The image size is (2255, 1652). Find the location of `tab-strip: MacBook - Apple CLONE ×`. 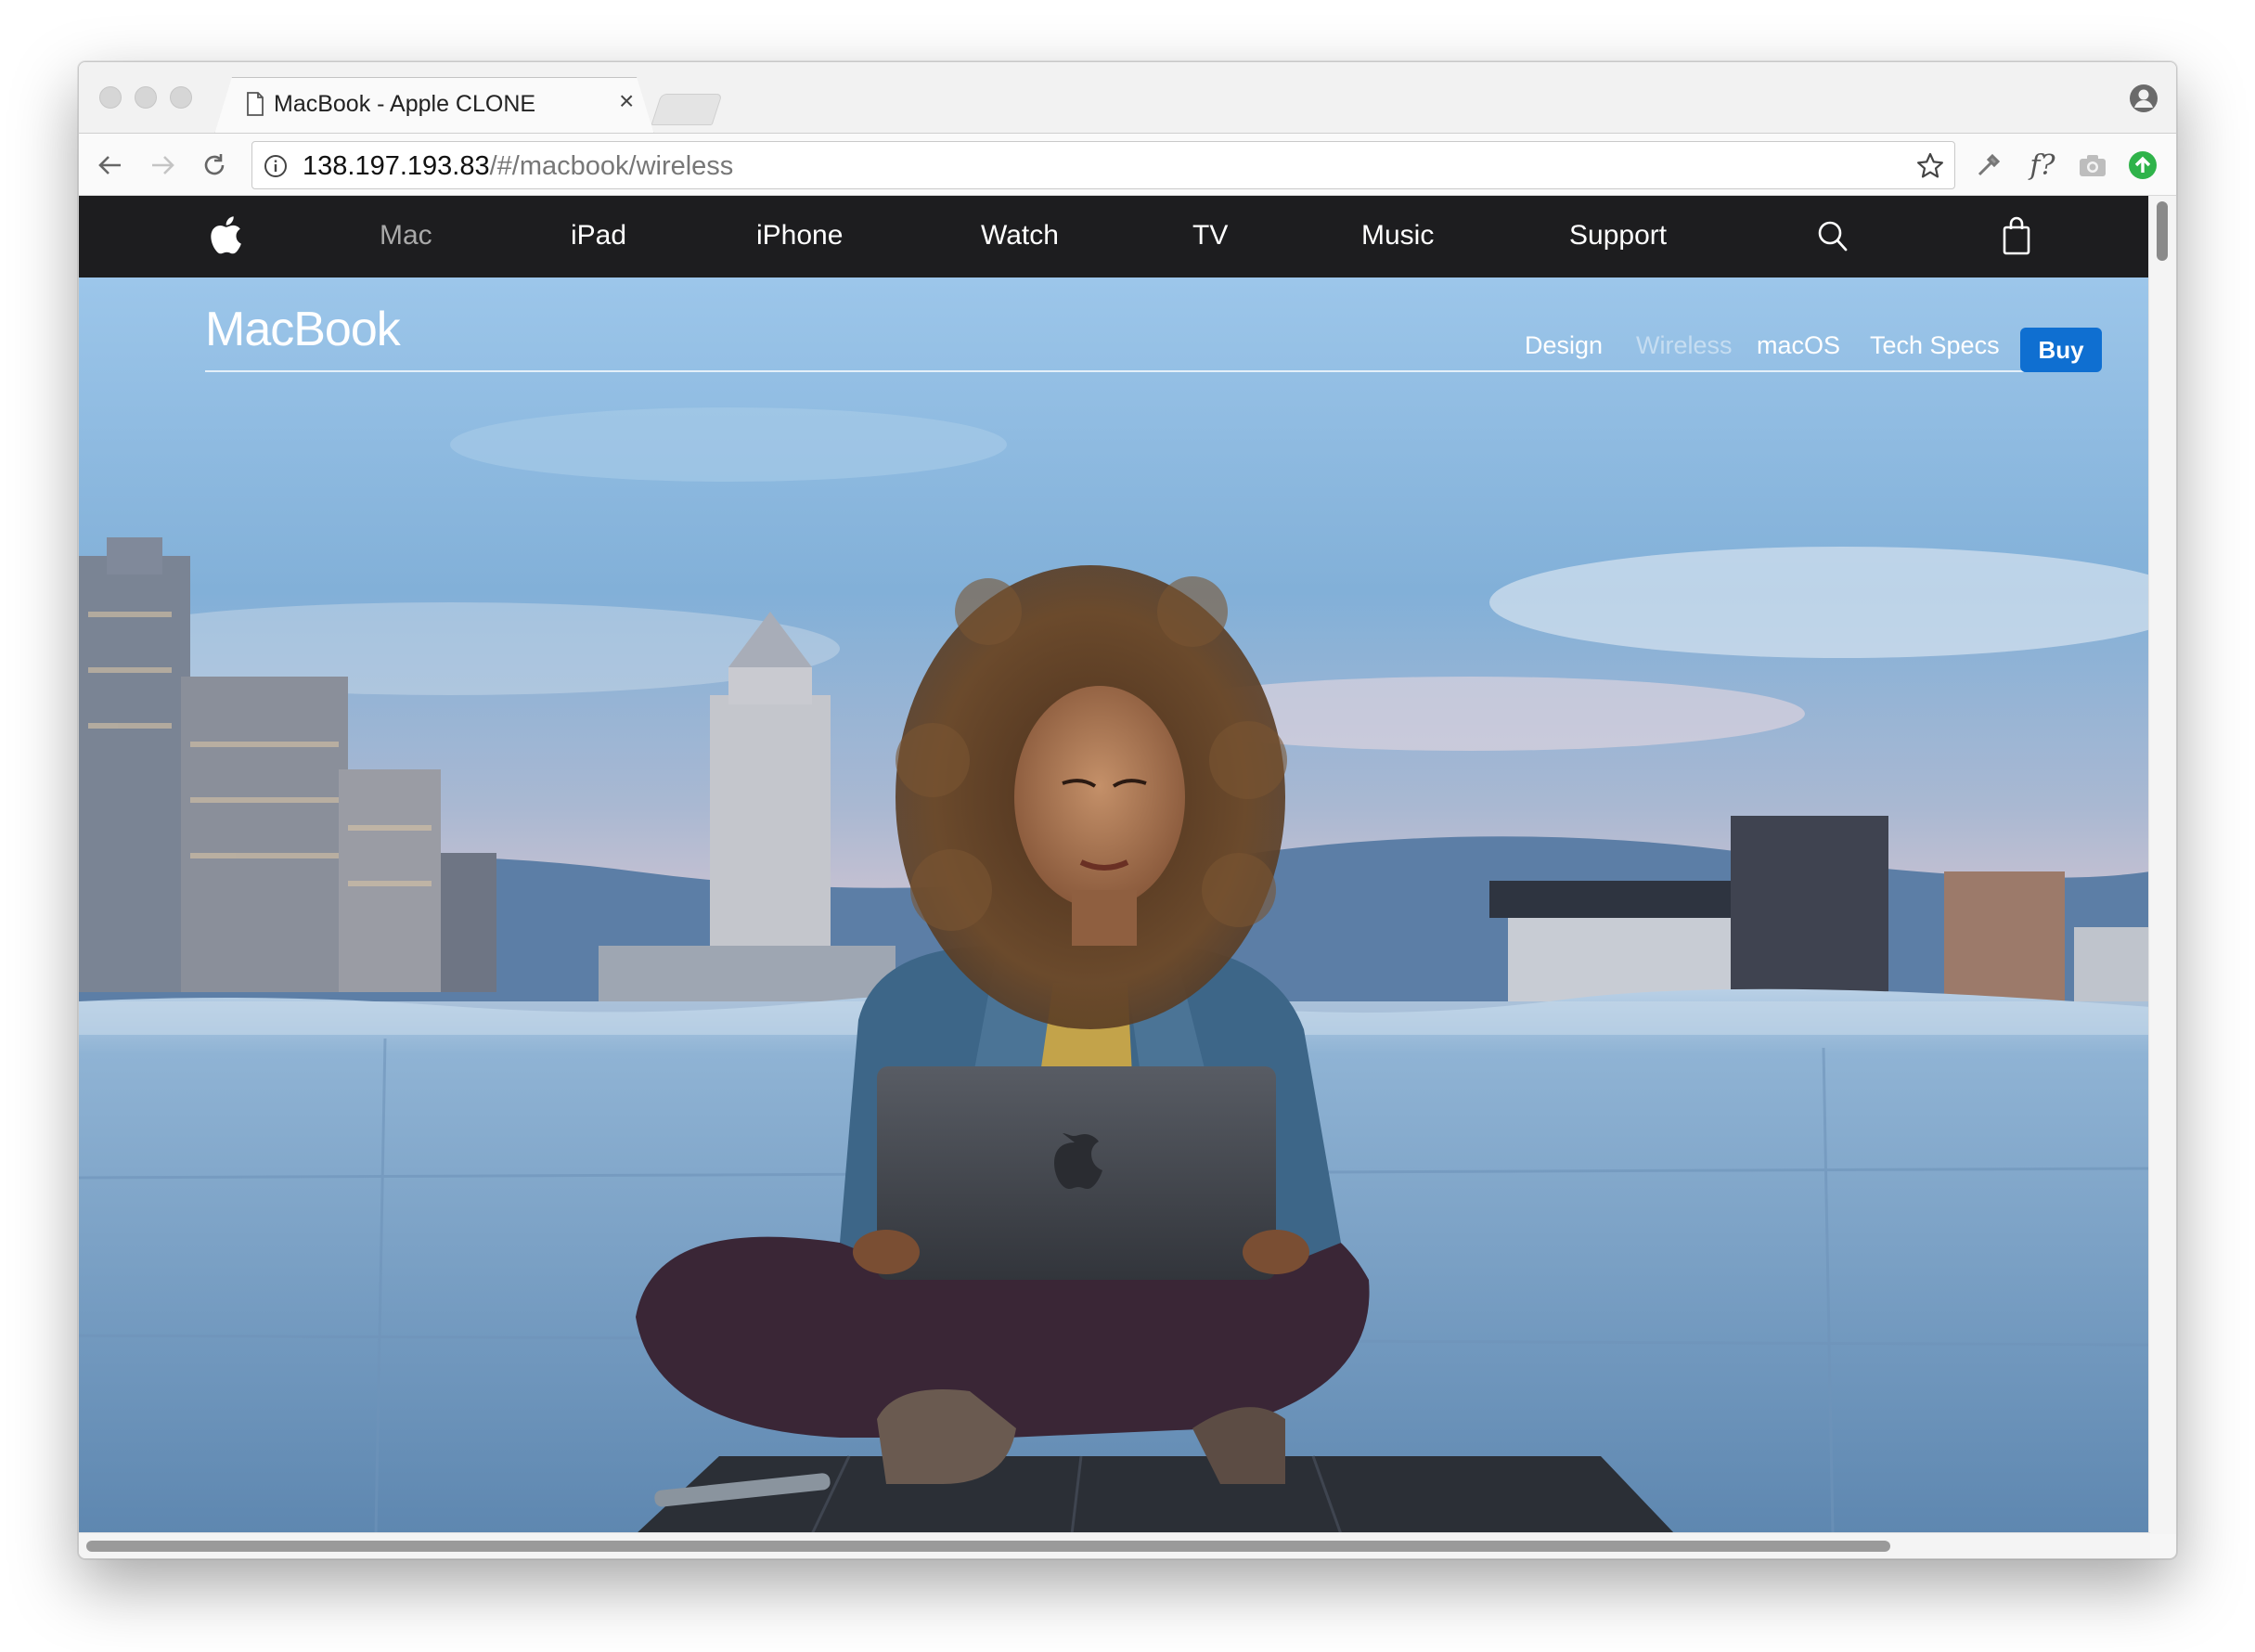

tab-strip: MacBook - Apple CLONE × is located at coordinates (1127, 98).